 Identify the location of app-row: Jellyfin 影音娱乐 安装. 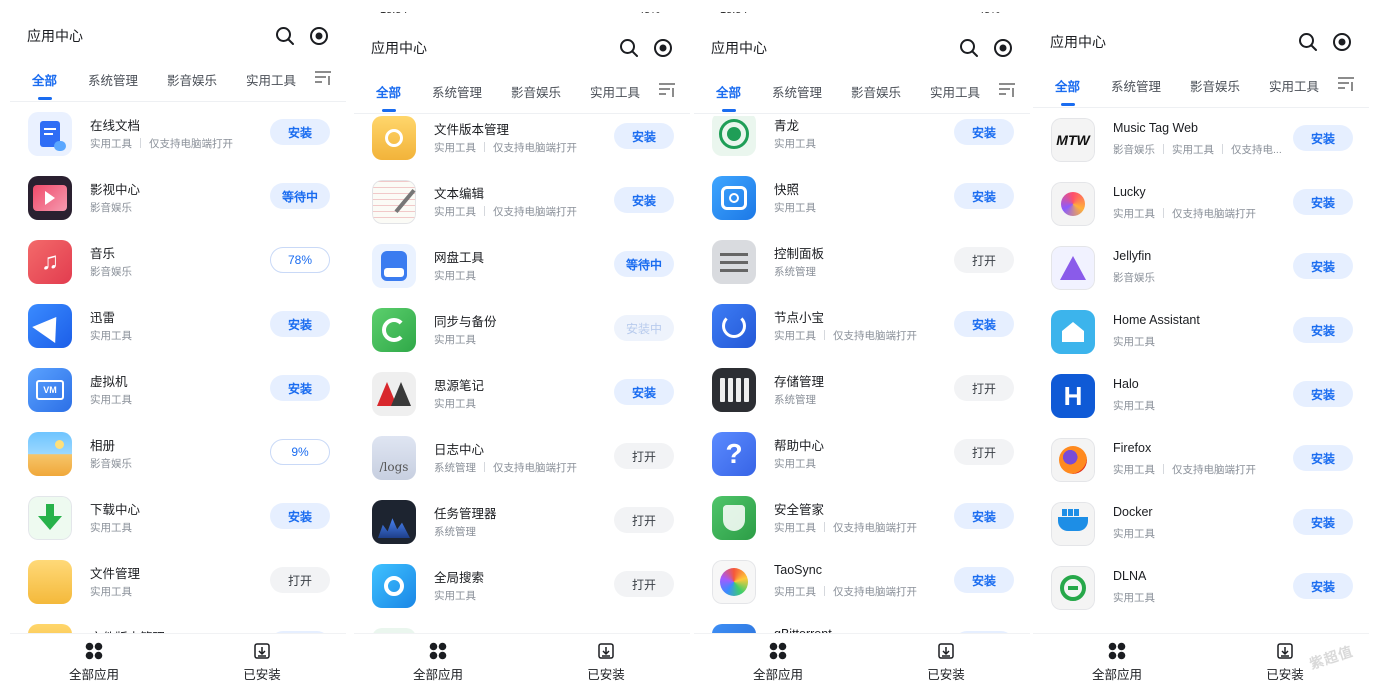
(1201, 270).